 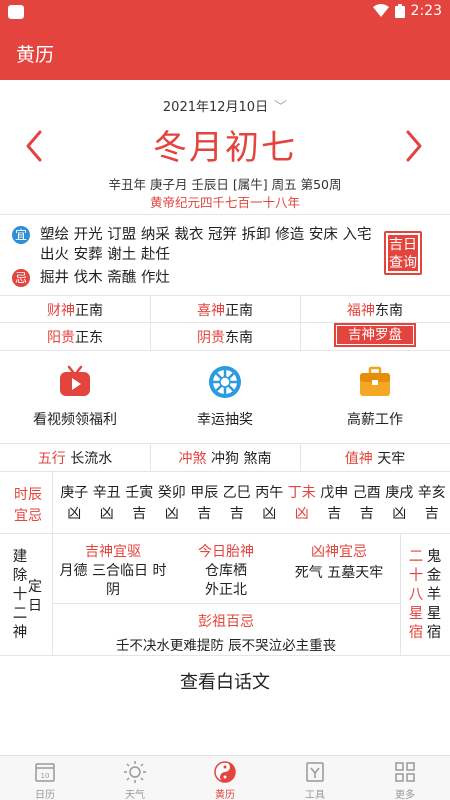 I want to click on vertical-char: 除, so click(x=20, y=576).